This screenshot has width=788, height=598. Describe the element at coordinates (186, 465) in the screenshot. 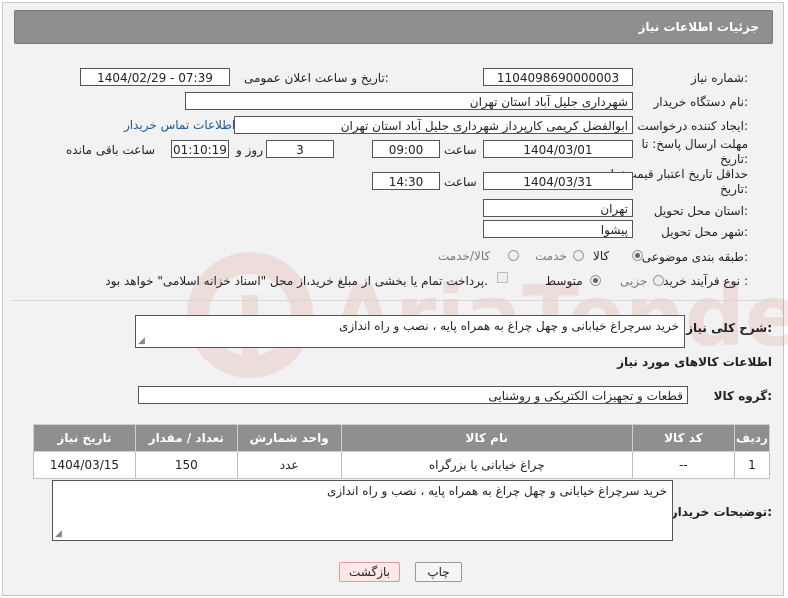

I see `cell-quantity: 150` at that location.